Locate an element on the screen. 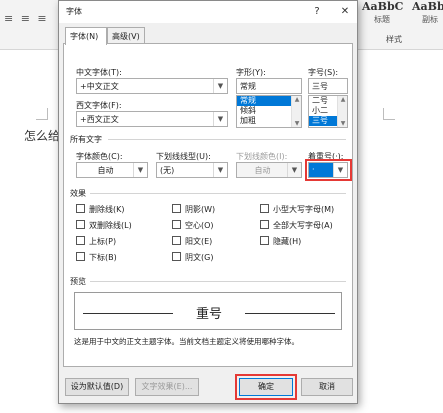 The width and height of the screenshot is (443, 413). preview-sample-text: 重号 is located at coordinates (208, 314).